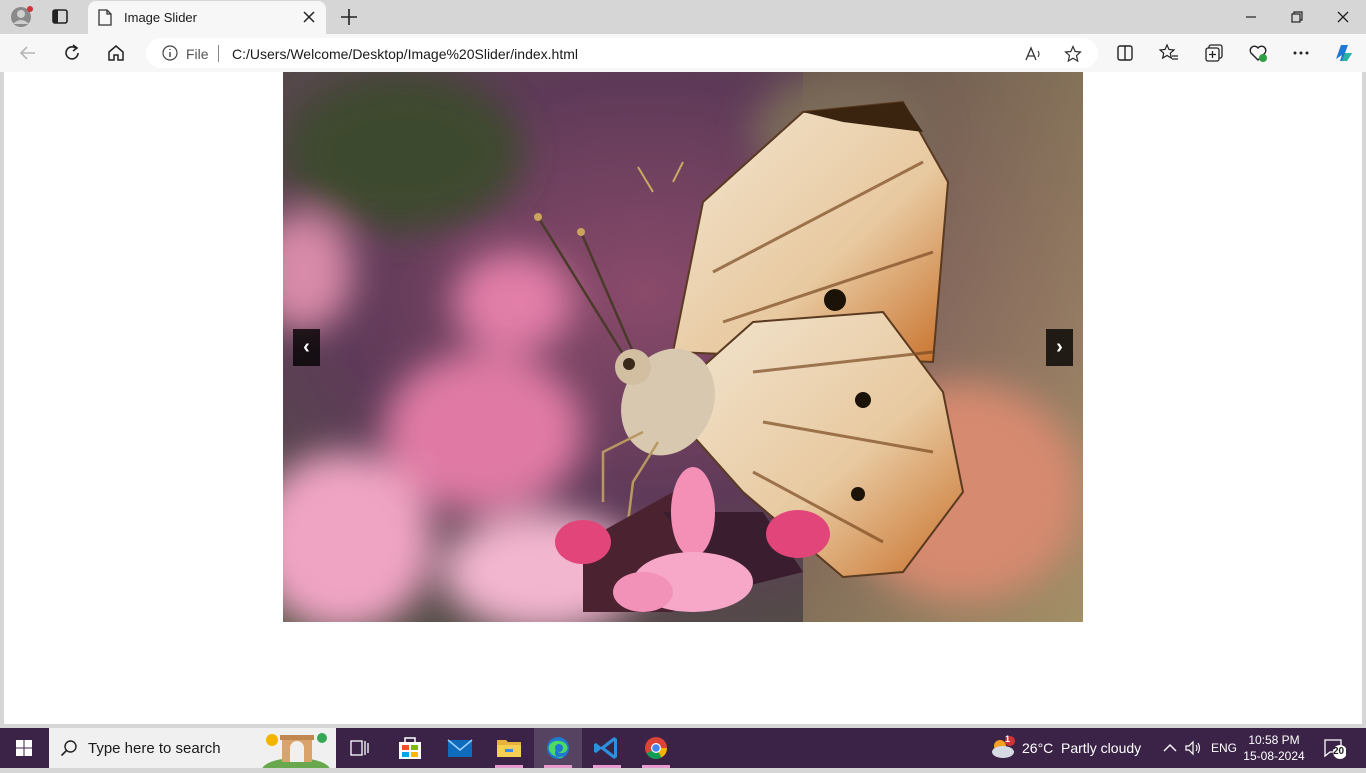 The image size is (1366, 773). I want to click on copilot-icon, so click(1344, 53).